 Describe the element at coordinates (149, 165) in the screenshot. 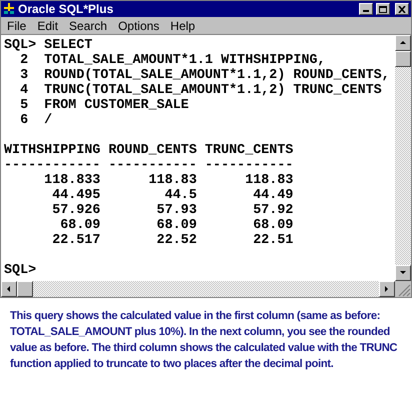

I see `console-line: ------------ ----------- -----------` at that location.